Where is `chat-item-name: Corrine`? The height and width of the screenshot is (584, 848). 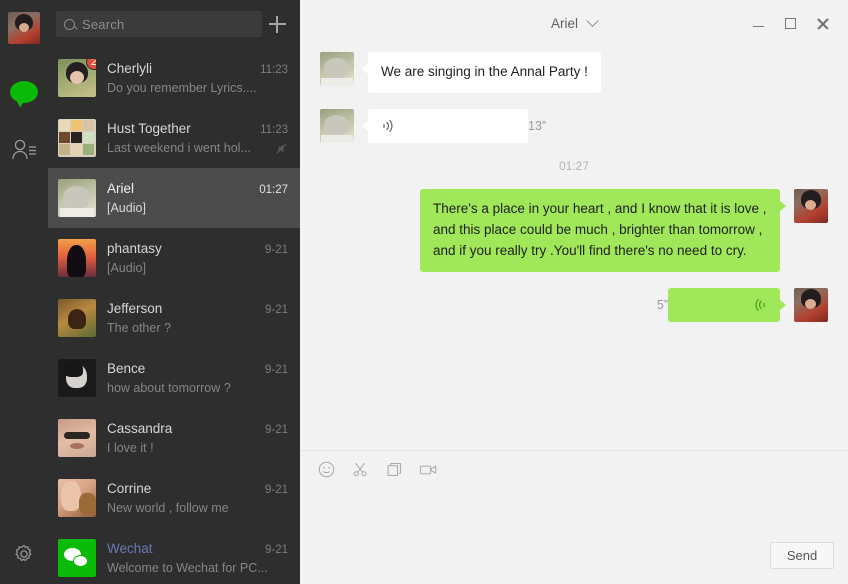
chat-item-name: Corrine is located at coordinates (129, 488).